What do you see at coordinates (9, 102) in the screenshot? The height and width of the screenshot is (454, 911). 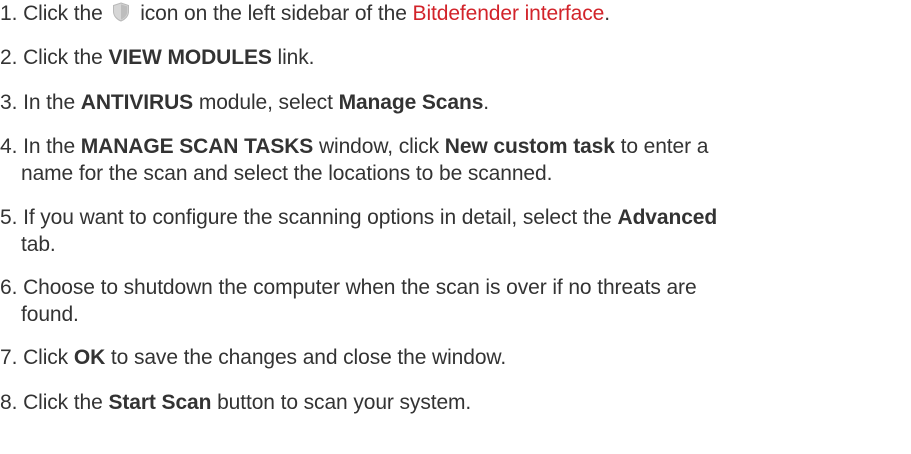 I see `step-number: 3.` at bounding box center [9, 102].